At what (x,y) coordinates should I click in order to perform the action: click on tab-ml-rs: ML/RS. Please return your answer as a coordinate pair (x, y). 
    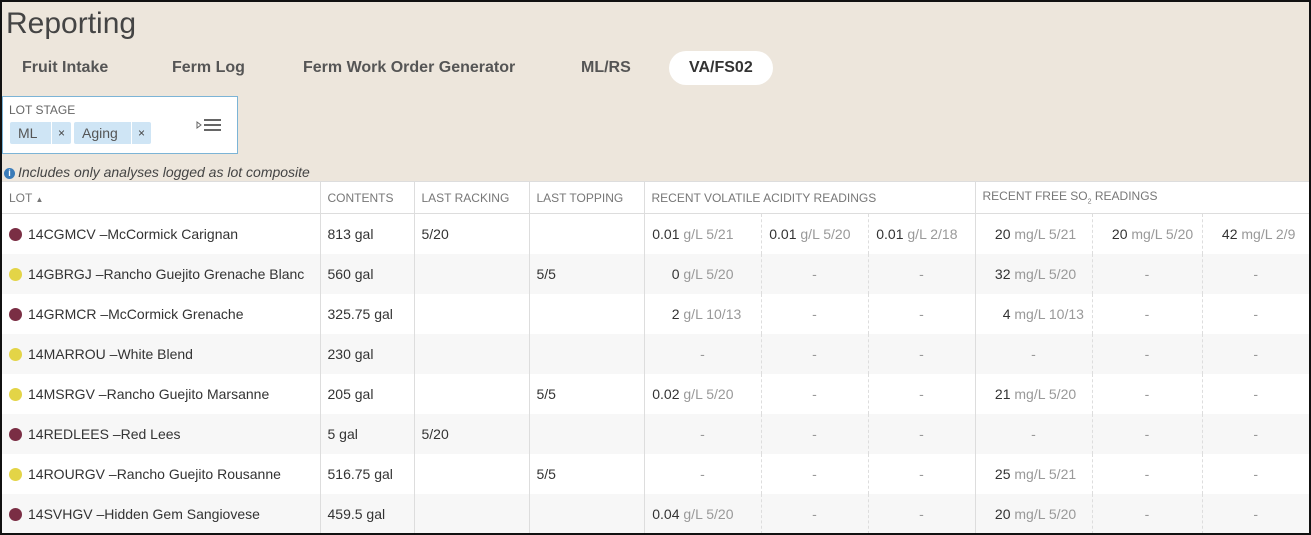
    Looking at the image, I should click on (606, 68).